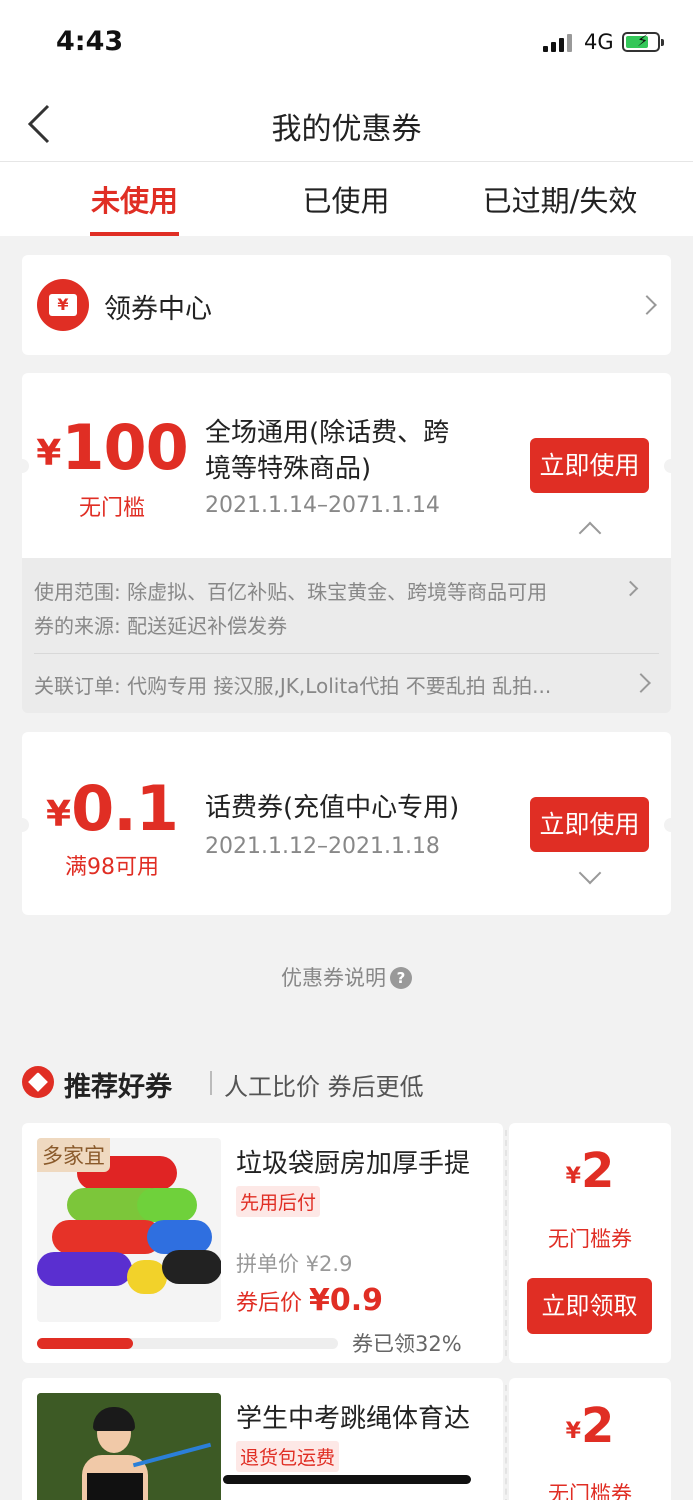 Image resolution: width=693 pixels, height=1500 pixels. I want to click on scope-label: 使用范围:, so click(77, 592).